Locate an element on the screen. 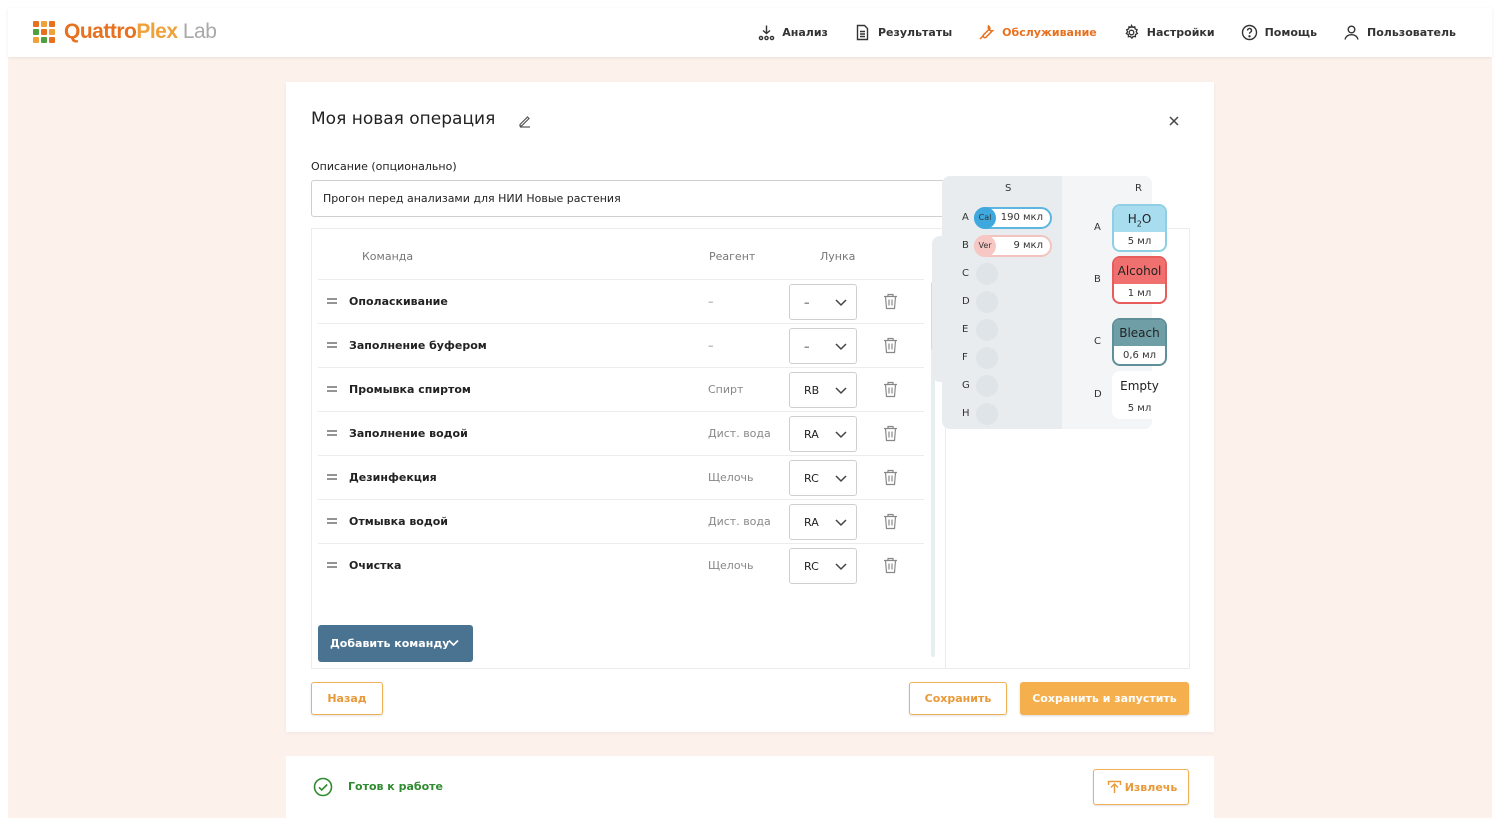 This screenshot has width=1500, height=826. reagent-name-area: Alcohol is located at coordinates (1139, 271).